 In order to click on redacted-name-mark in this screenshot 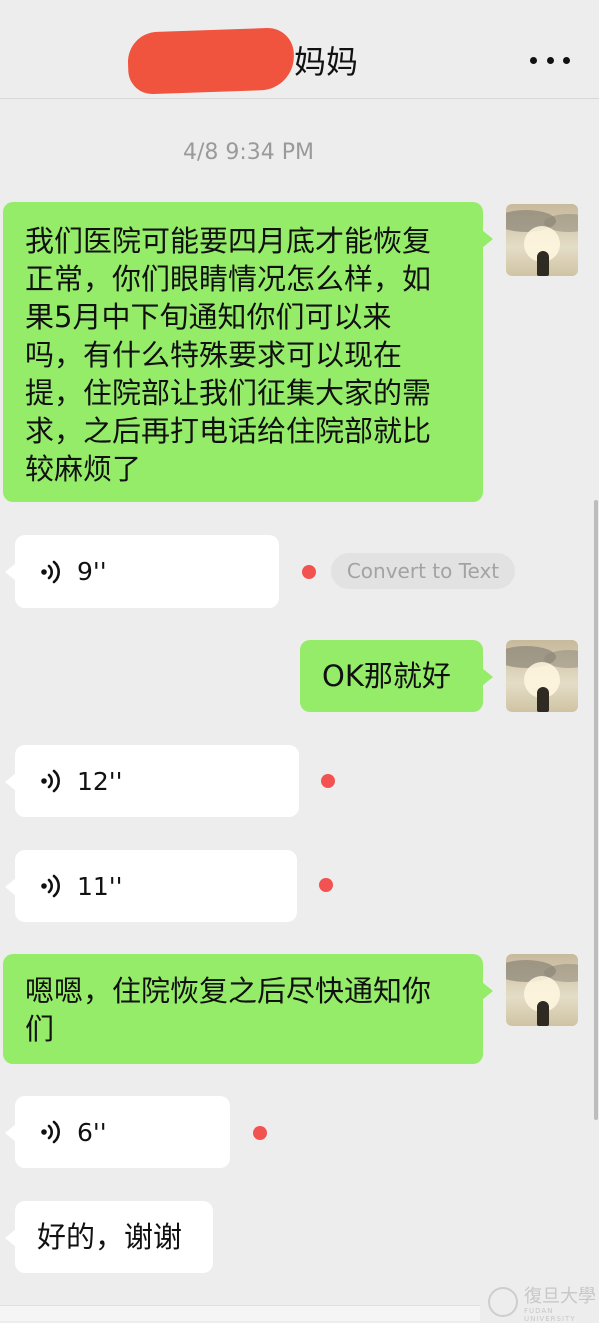, I will do `click(211, 61)`.